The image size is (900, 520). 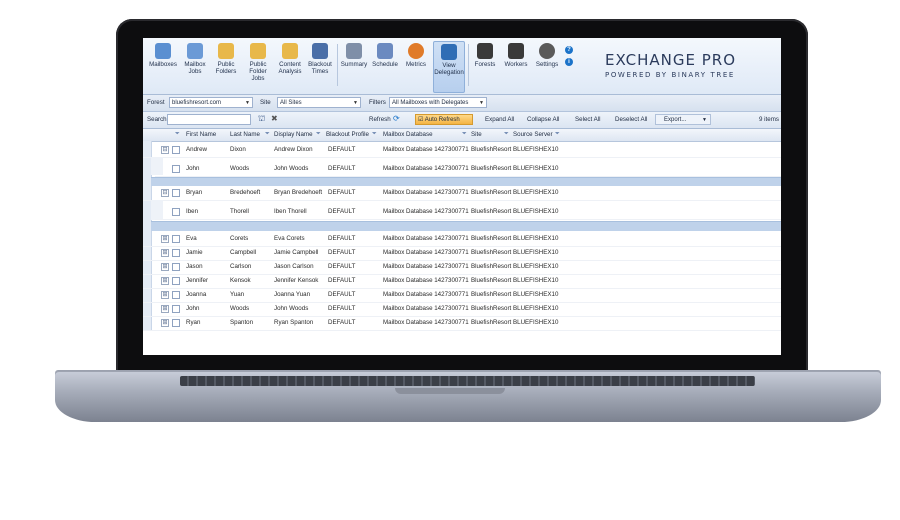 What do you see at coordinates (354, 66) in the screenshot?
I see `summary-button: Summary` at bounding box center [354, 66].